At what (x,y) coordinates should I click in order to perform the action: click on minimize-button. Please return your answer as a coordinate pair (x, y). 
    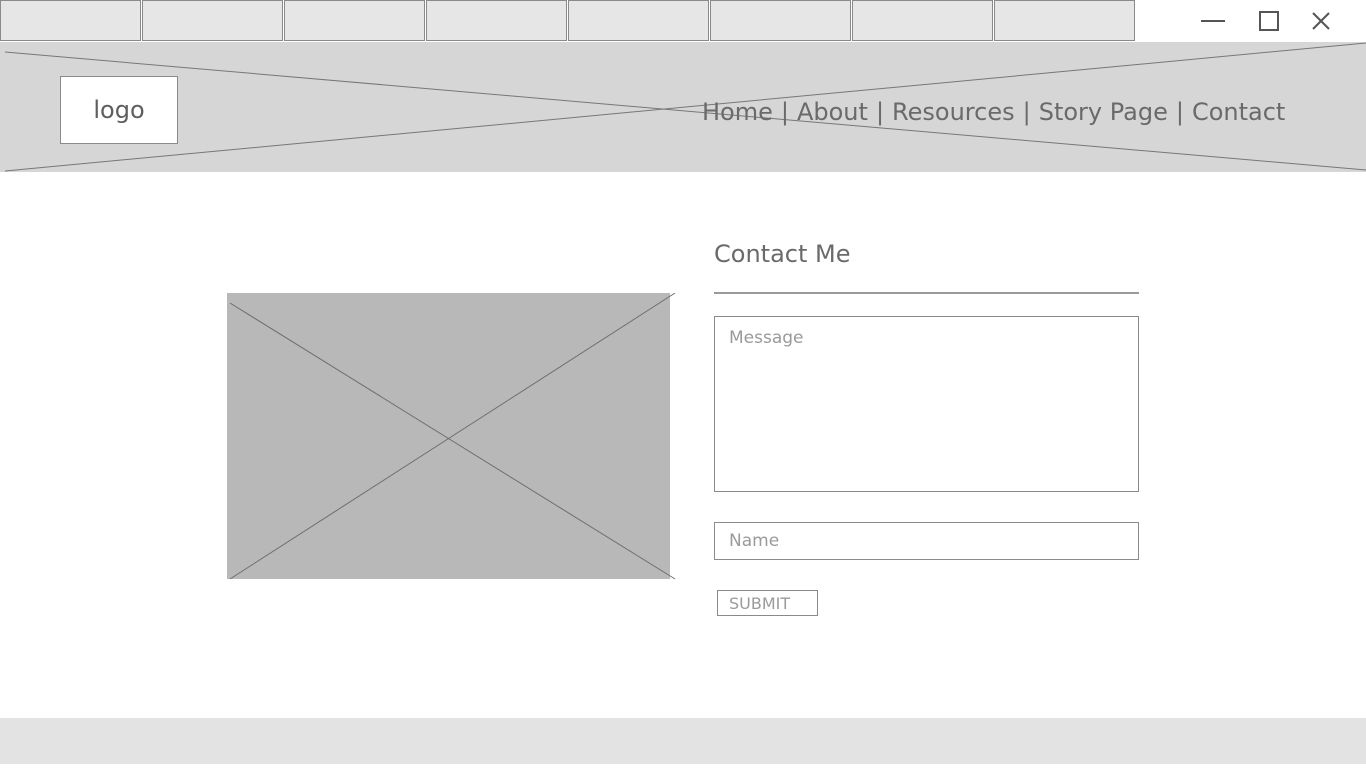
    Looking at the image, I should click on (1213, 21).